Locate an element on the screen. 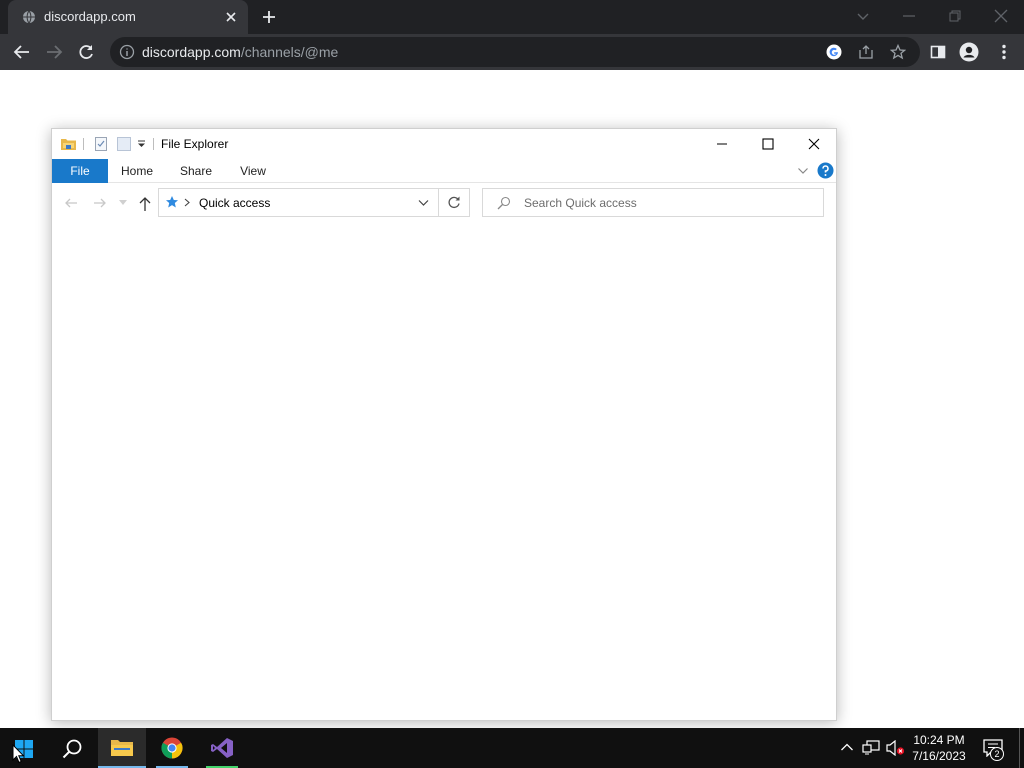 The width and height of the screenshot is (1024, 768). taskbar-chrome is located at coordinates (172, 748).